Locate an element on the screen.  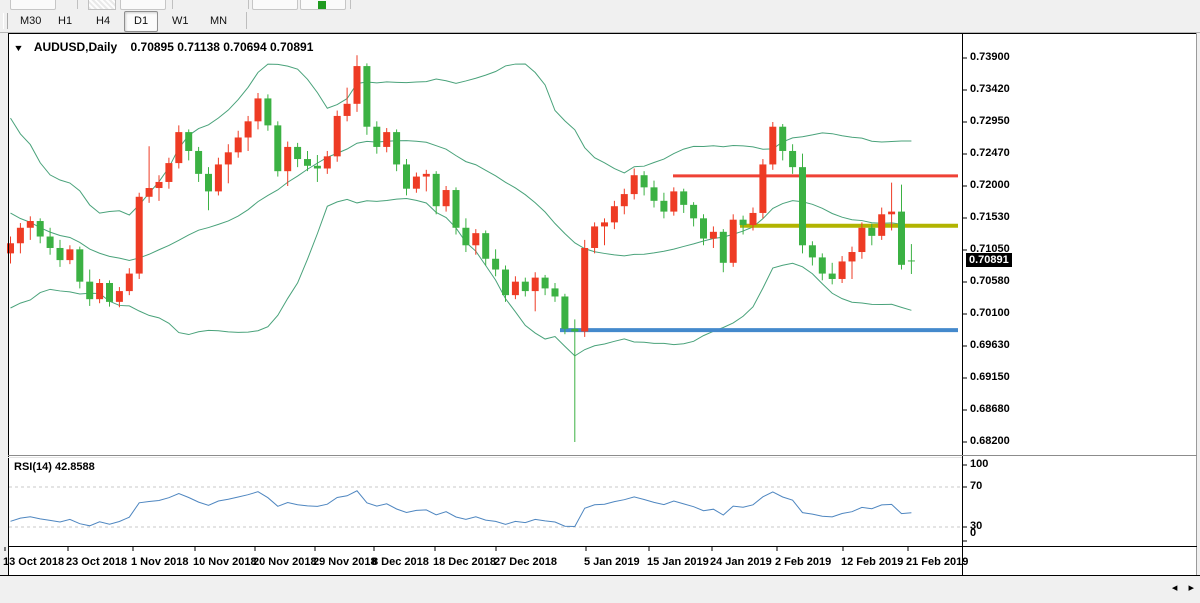
date-axis-label: 2 Feb 2019 is located at coordinates (803, 562).